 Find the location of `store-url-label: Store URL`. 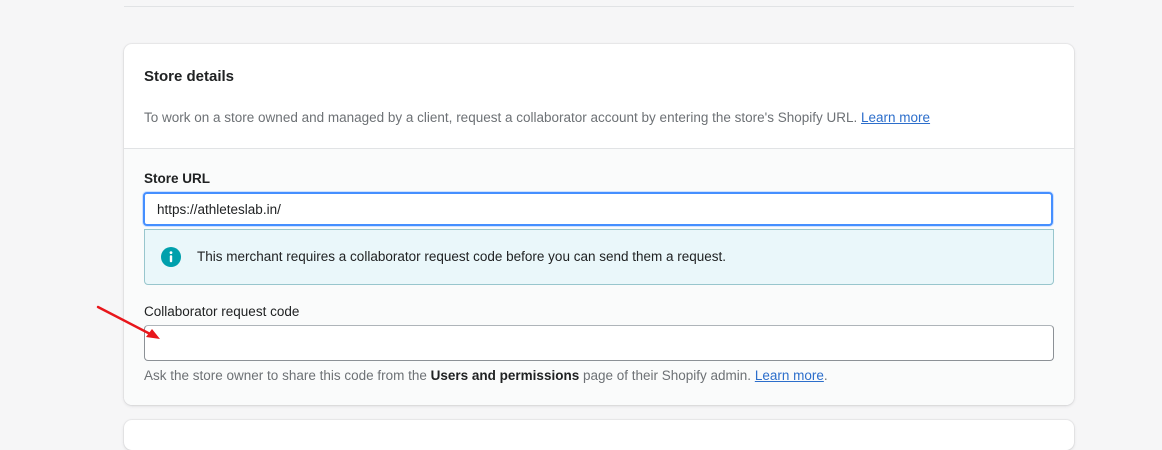

store-url-label: Store URL is located at coordinates (177, 178).